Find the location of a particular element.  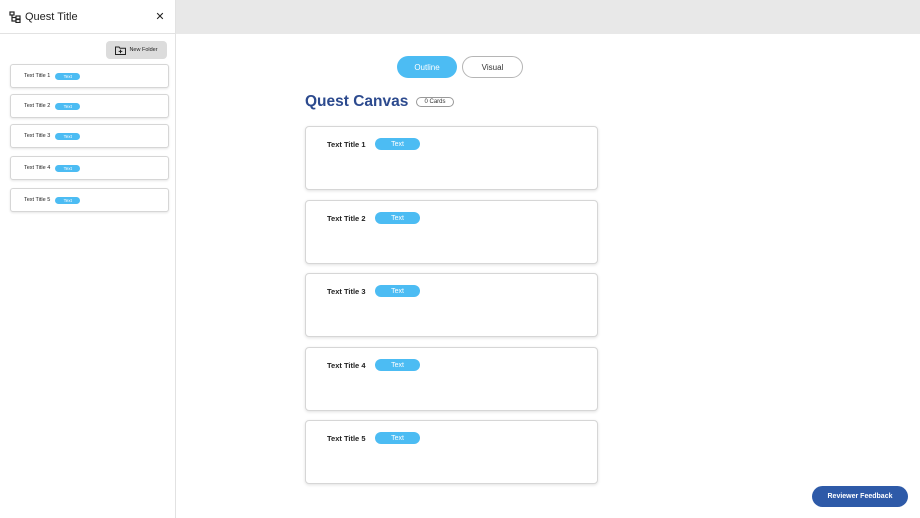

sidebar-item: Text Title 1 Text is located at coordinates (89, 76).